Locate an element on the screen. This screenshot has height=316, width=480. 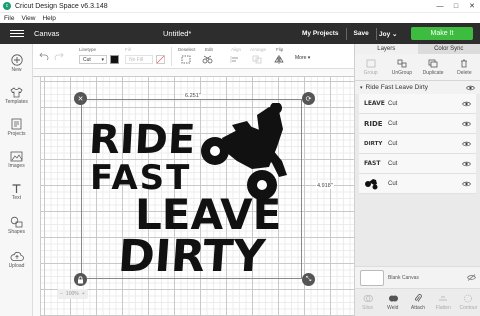
rotate-handle-icon: ⟳ is located at coordinates (308, 98).